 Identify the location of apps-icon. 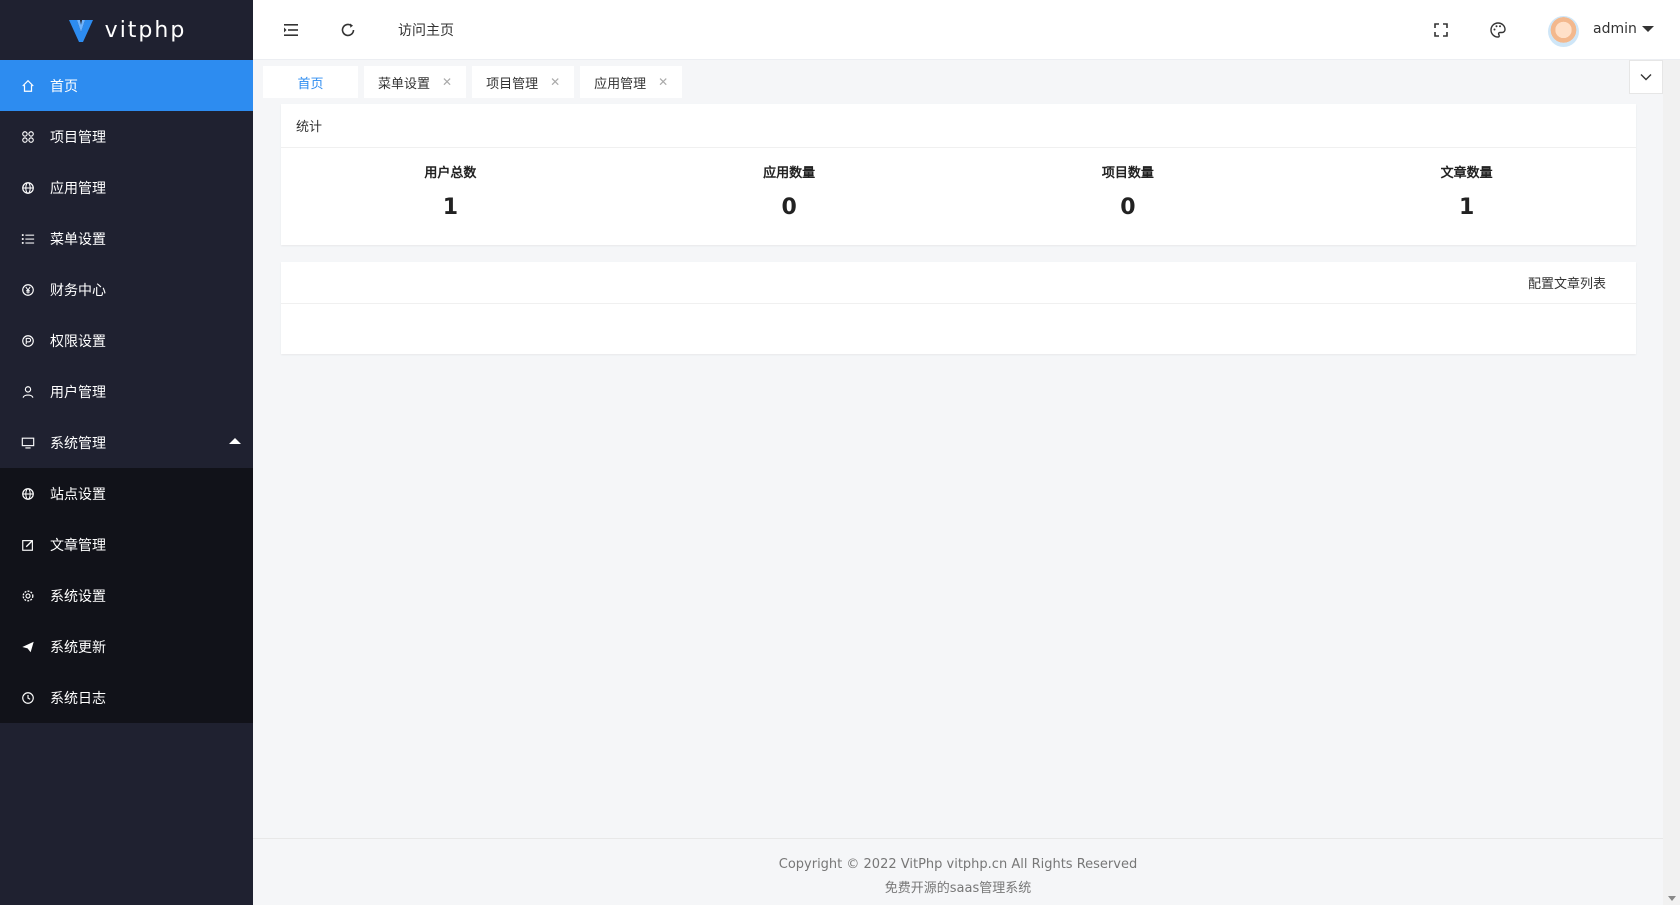
(28, 137).